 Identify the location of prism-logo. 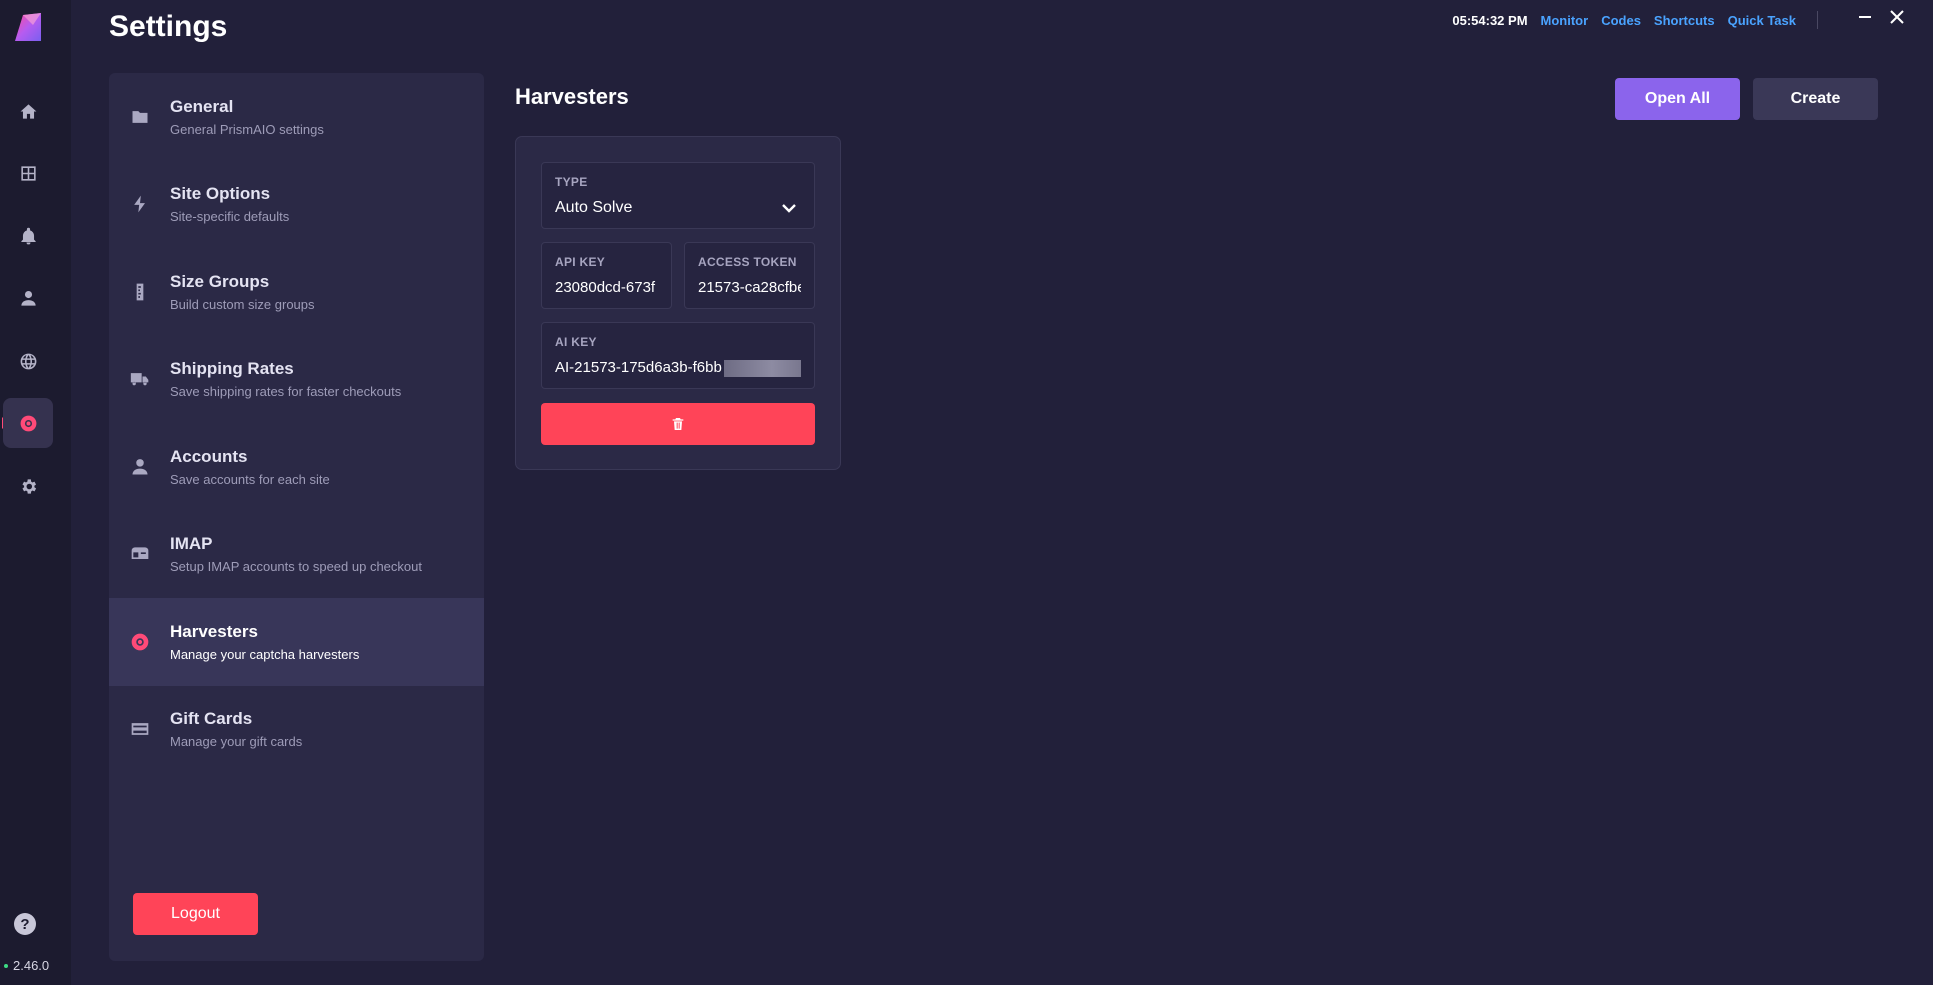
(28, 28).